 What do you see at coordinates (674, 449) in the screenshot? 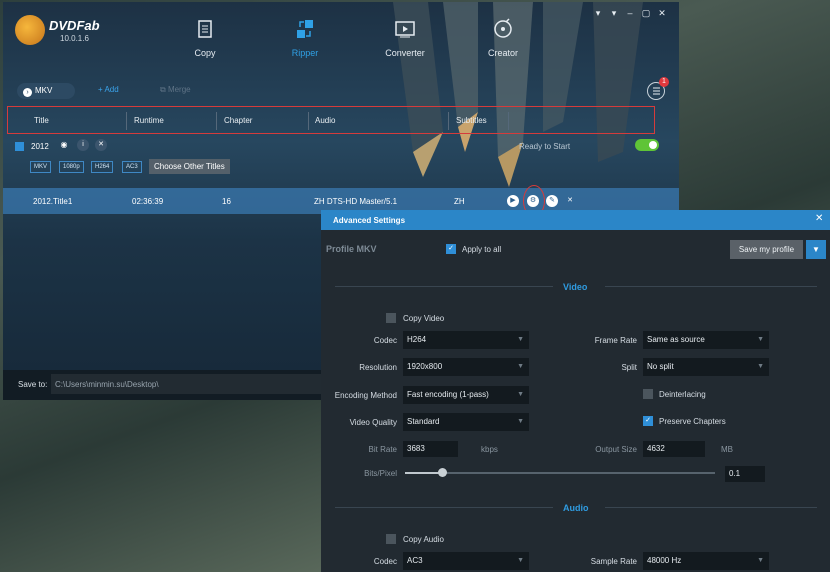
I see `output-size-input: 4632` at bounding box center [674, 449].